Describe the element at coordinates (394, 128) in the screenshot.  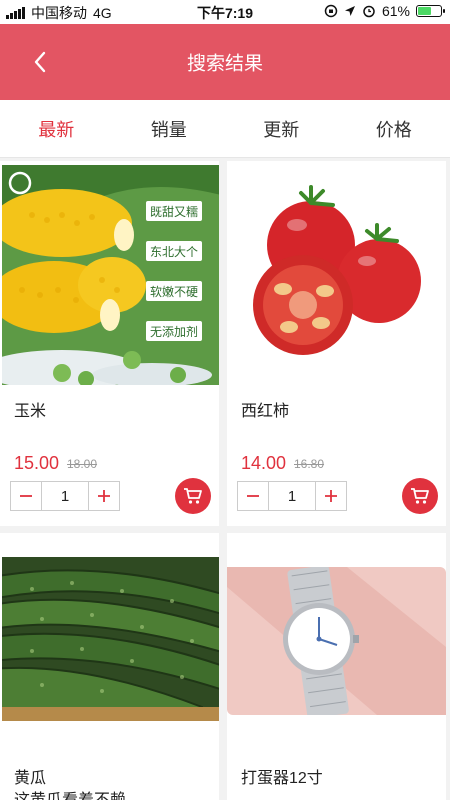
I see `tab-price: 价格` at that location.